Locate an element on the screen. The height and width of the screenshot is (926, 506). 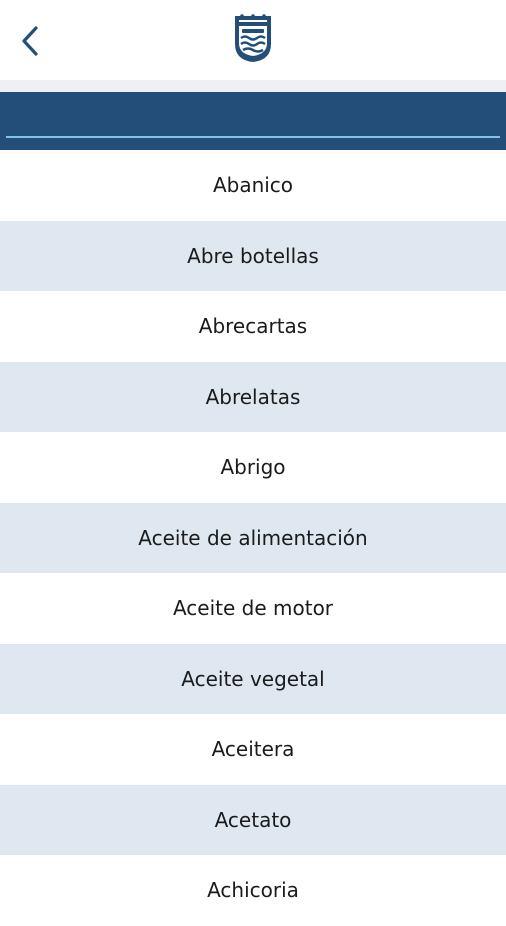
search-input is located at coordinates (253, 117).